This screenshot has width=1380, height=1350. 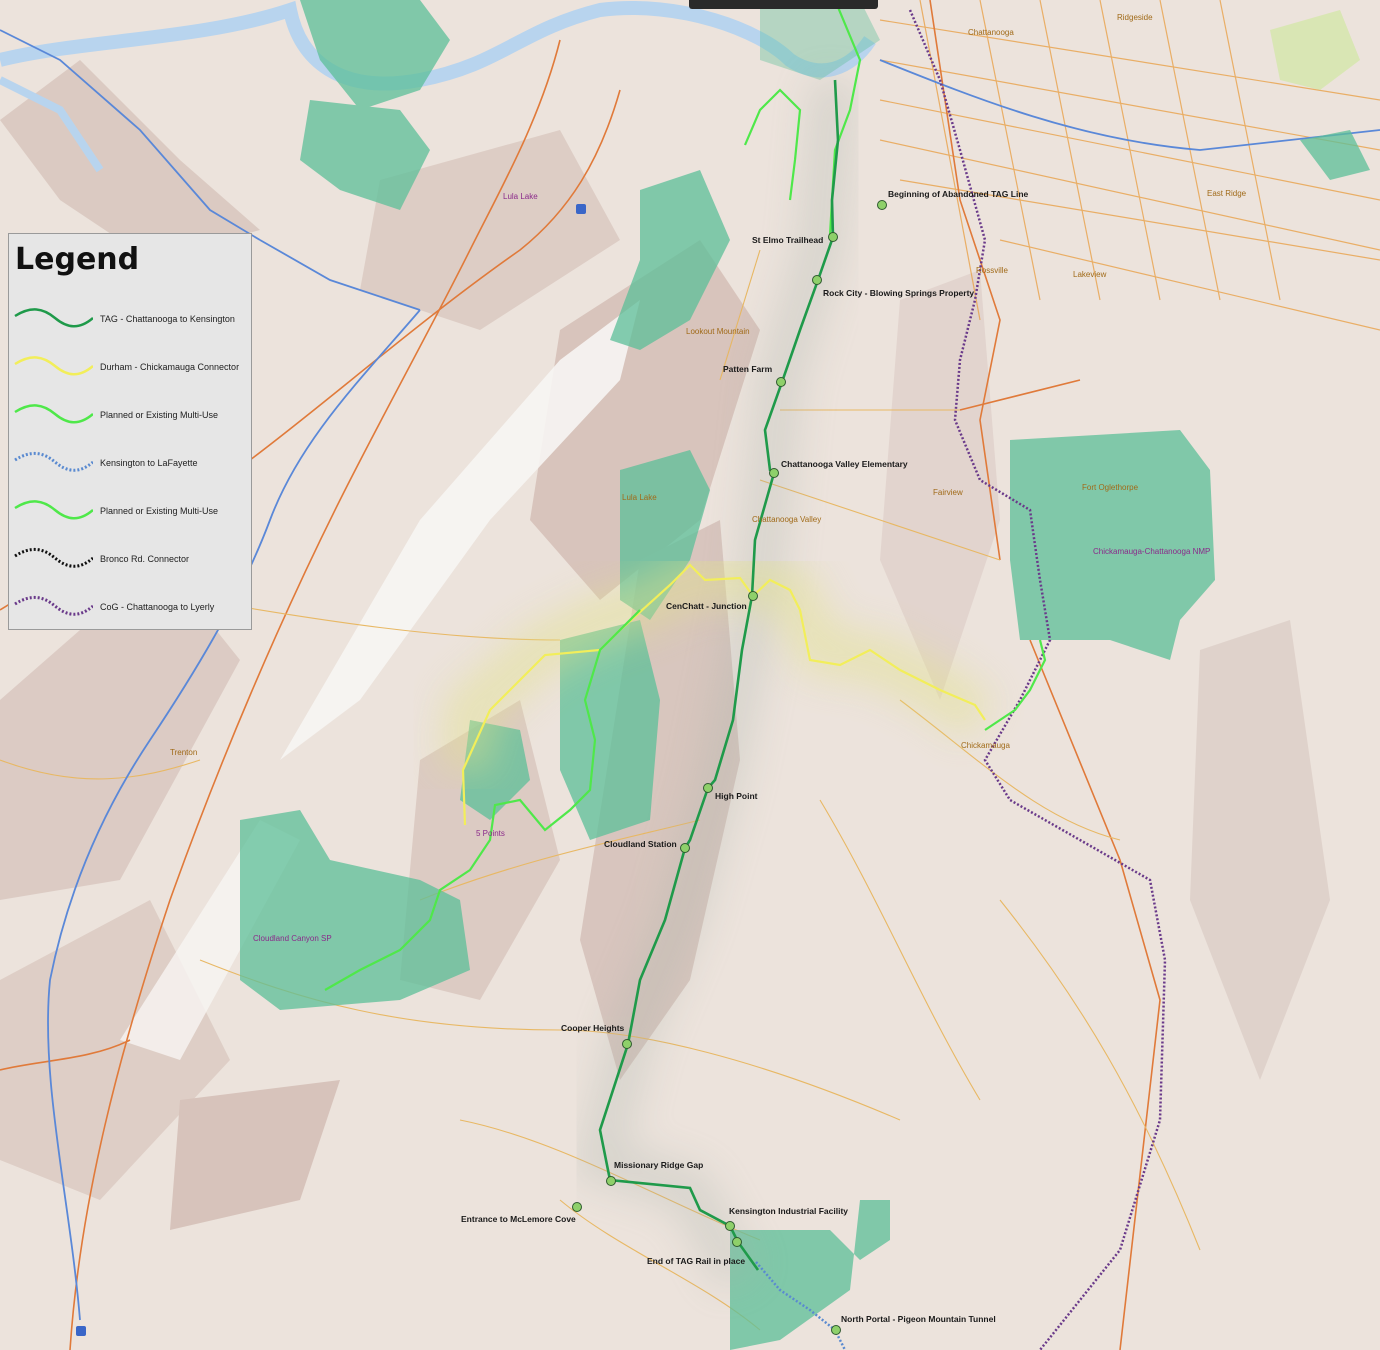 I want to click on stop-label: Cooper Heights, so click(x=593, y=1028).